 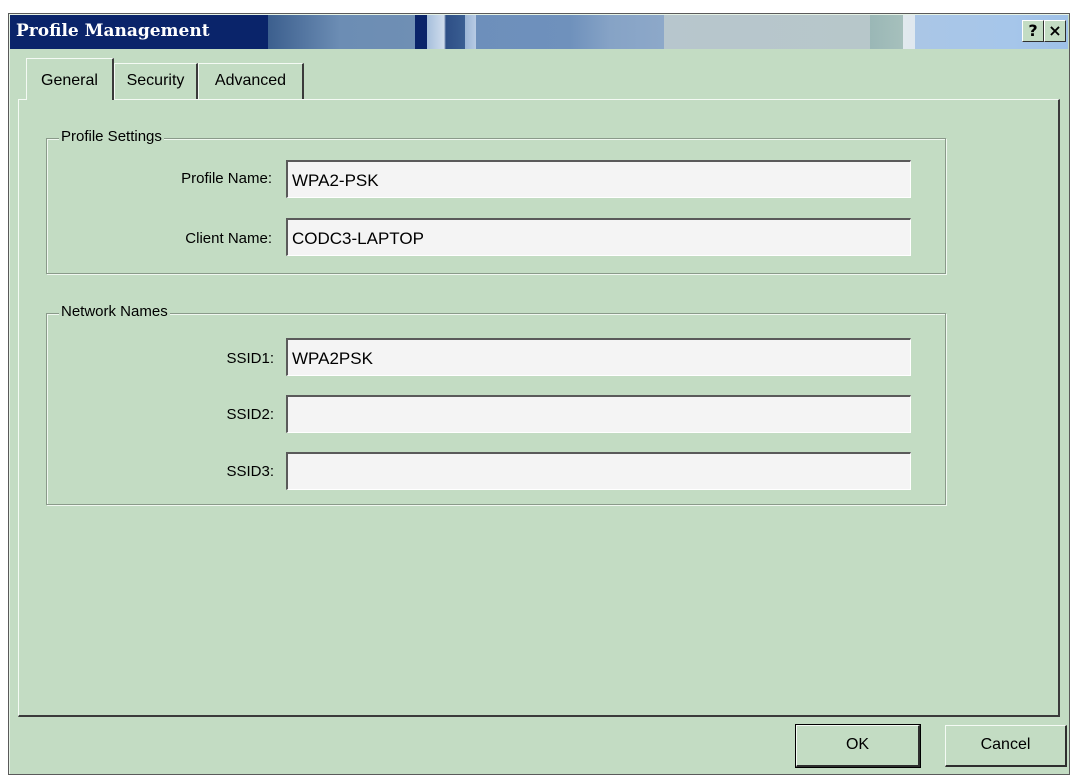 What do you see at coordinates (226, 178) in the screenshot?
I see `profile-name-label: Profile Name:` at bounding box center [226, 178].